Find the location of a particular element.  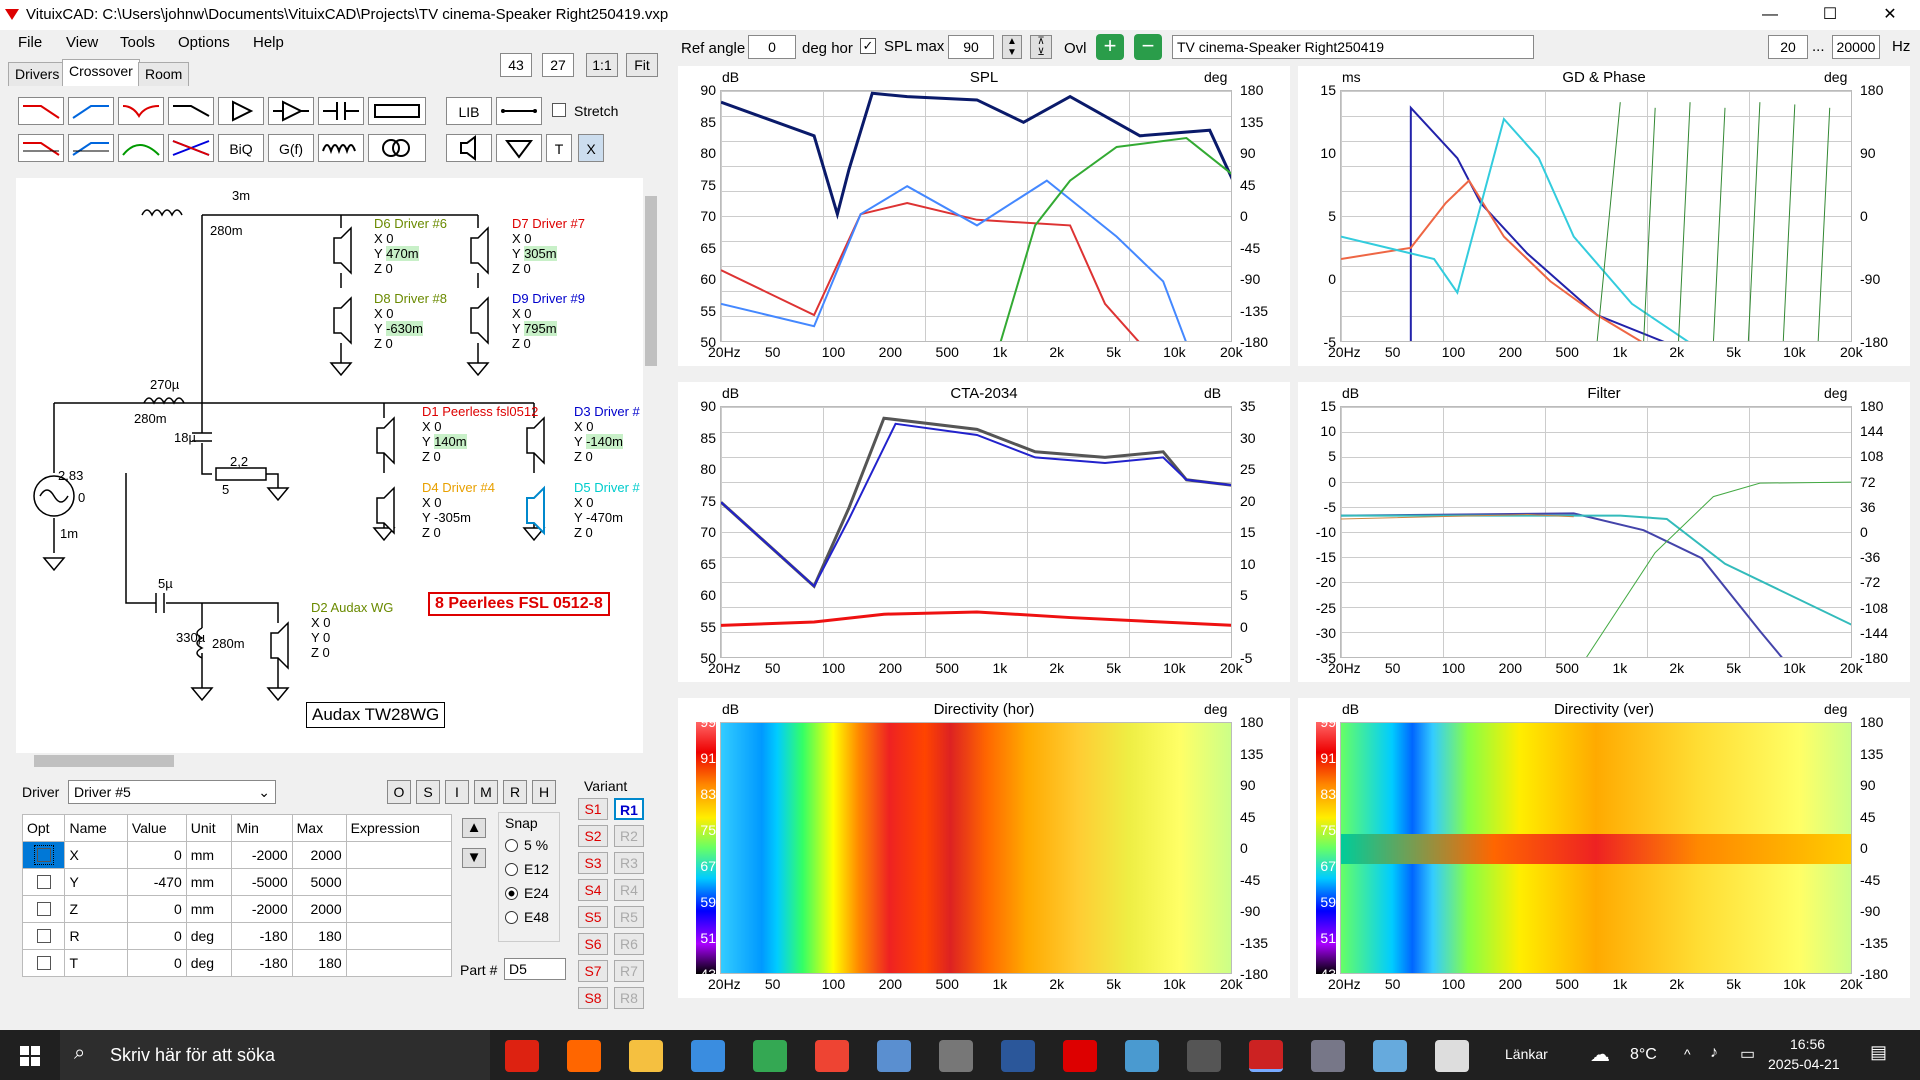

driver-button is located at coordinates (469, 148).